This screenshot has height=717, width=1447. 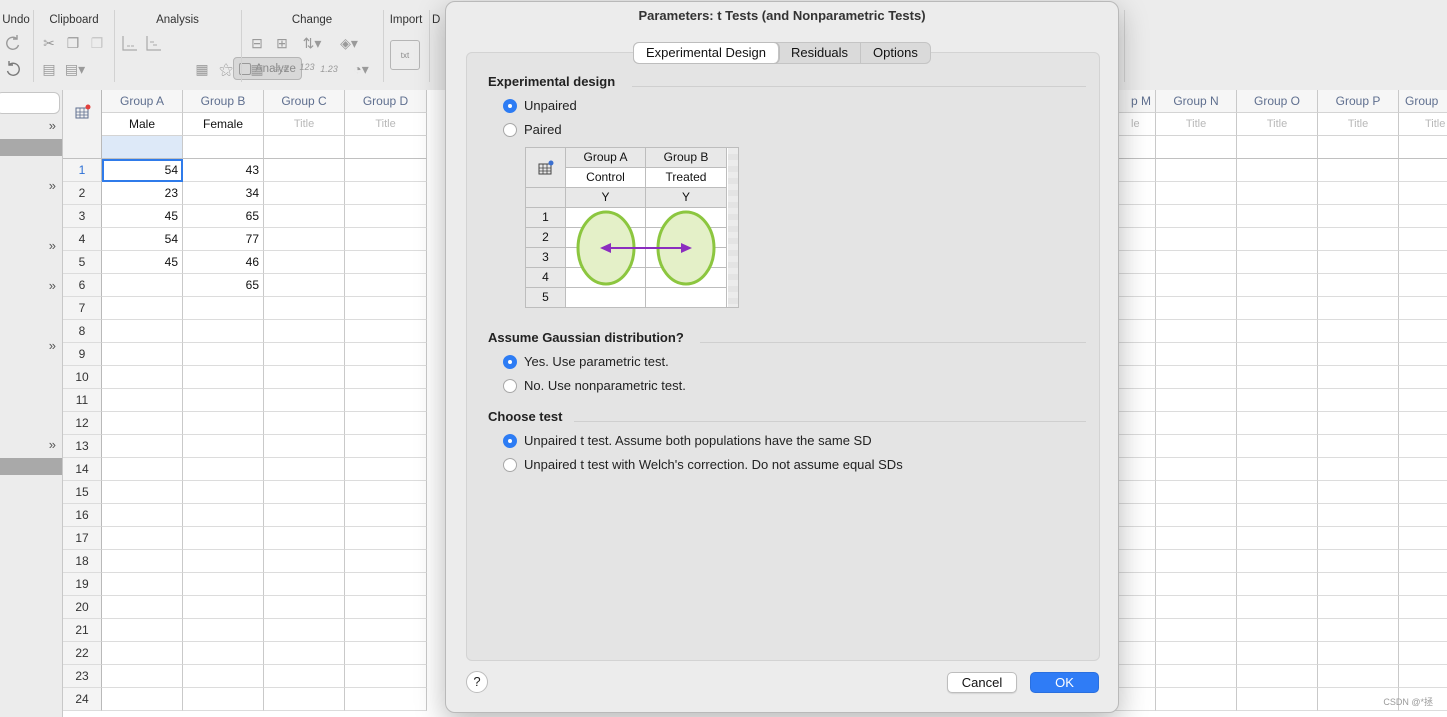 What do you see at coordinates (82, 354) in the screenshot?
I see `row-number: 9` at bounding box center [82, 354].